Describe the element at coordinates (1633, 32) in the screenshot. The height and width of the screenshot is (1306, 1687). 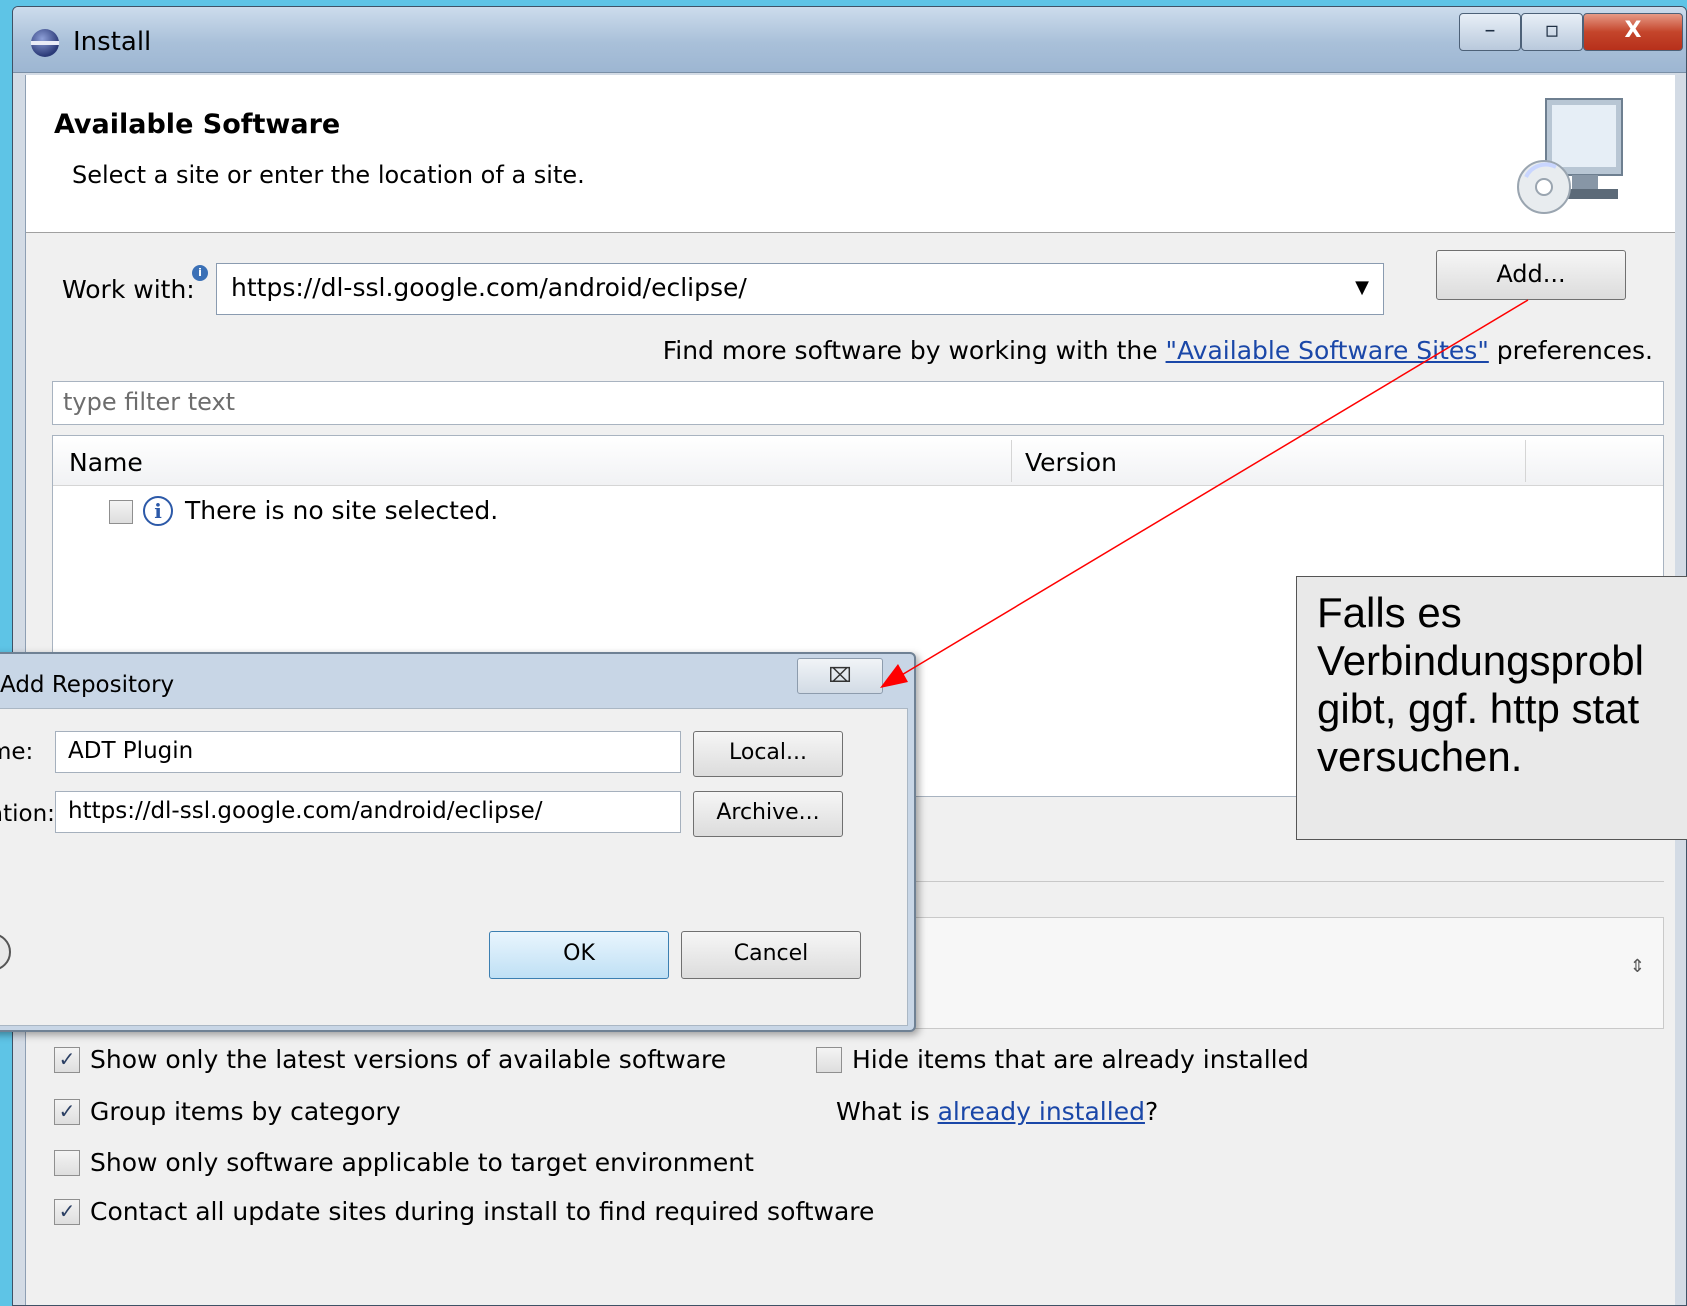
I see `close-button: X` at that location.